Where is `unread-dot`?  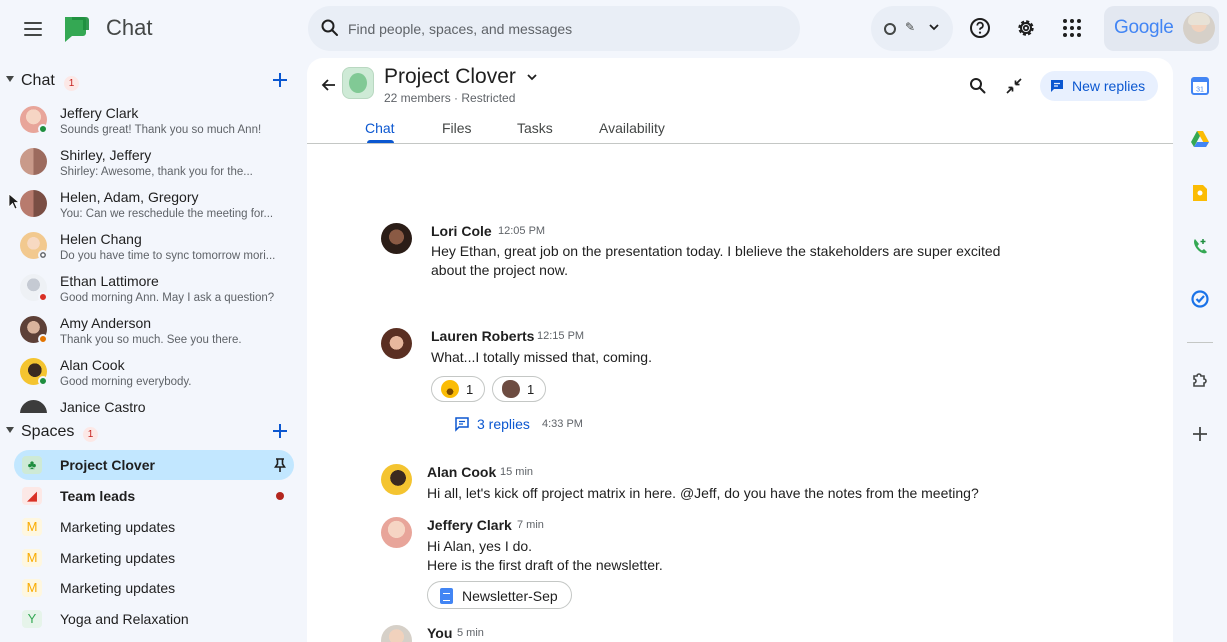
unread-dot is located at coordinates (280, 496).